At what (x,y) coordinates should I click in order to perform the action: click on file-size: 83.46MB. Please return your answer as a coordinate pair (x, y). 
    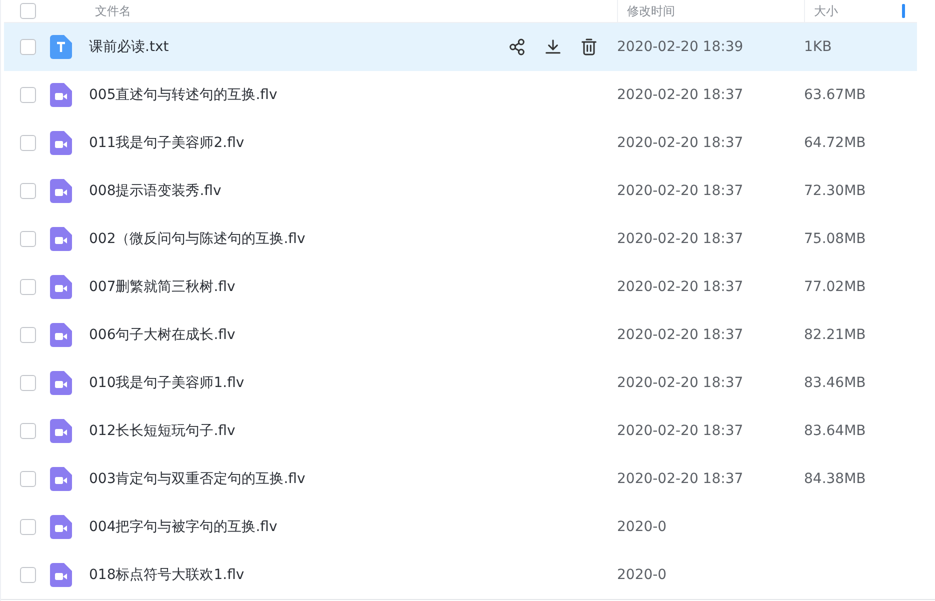
    Looking at the image, I should click on (835, 383).